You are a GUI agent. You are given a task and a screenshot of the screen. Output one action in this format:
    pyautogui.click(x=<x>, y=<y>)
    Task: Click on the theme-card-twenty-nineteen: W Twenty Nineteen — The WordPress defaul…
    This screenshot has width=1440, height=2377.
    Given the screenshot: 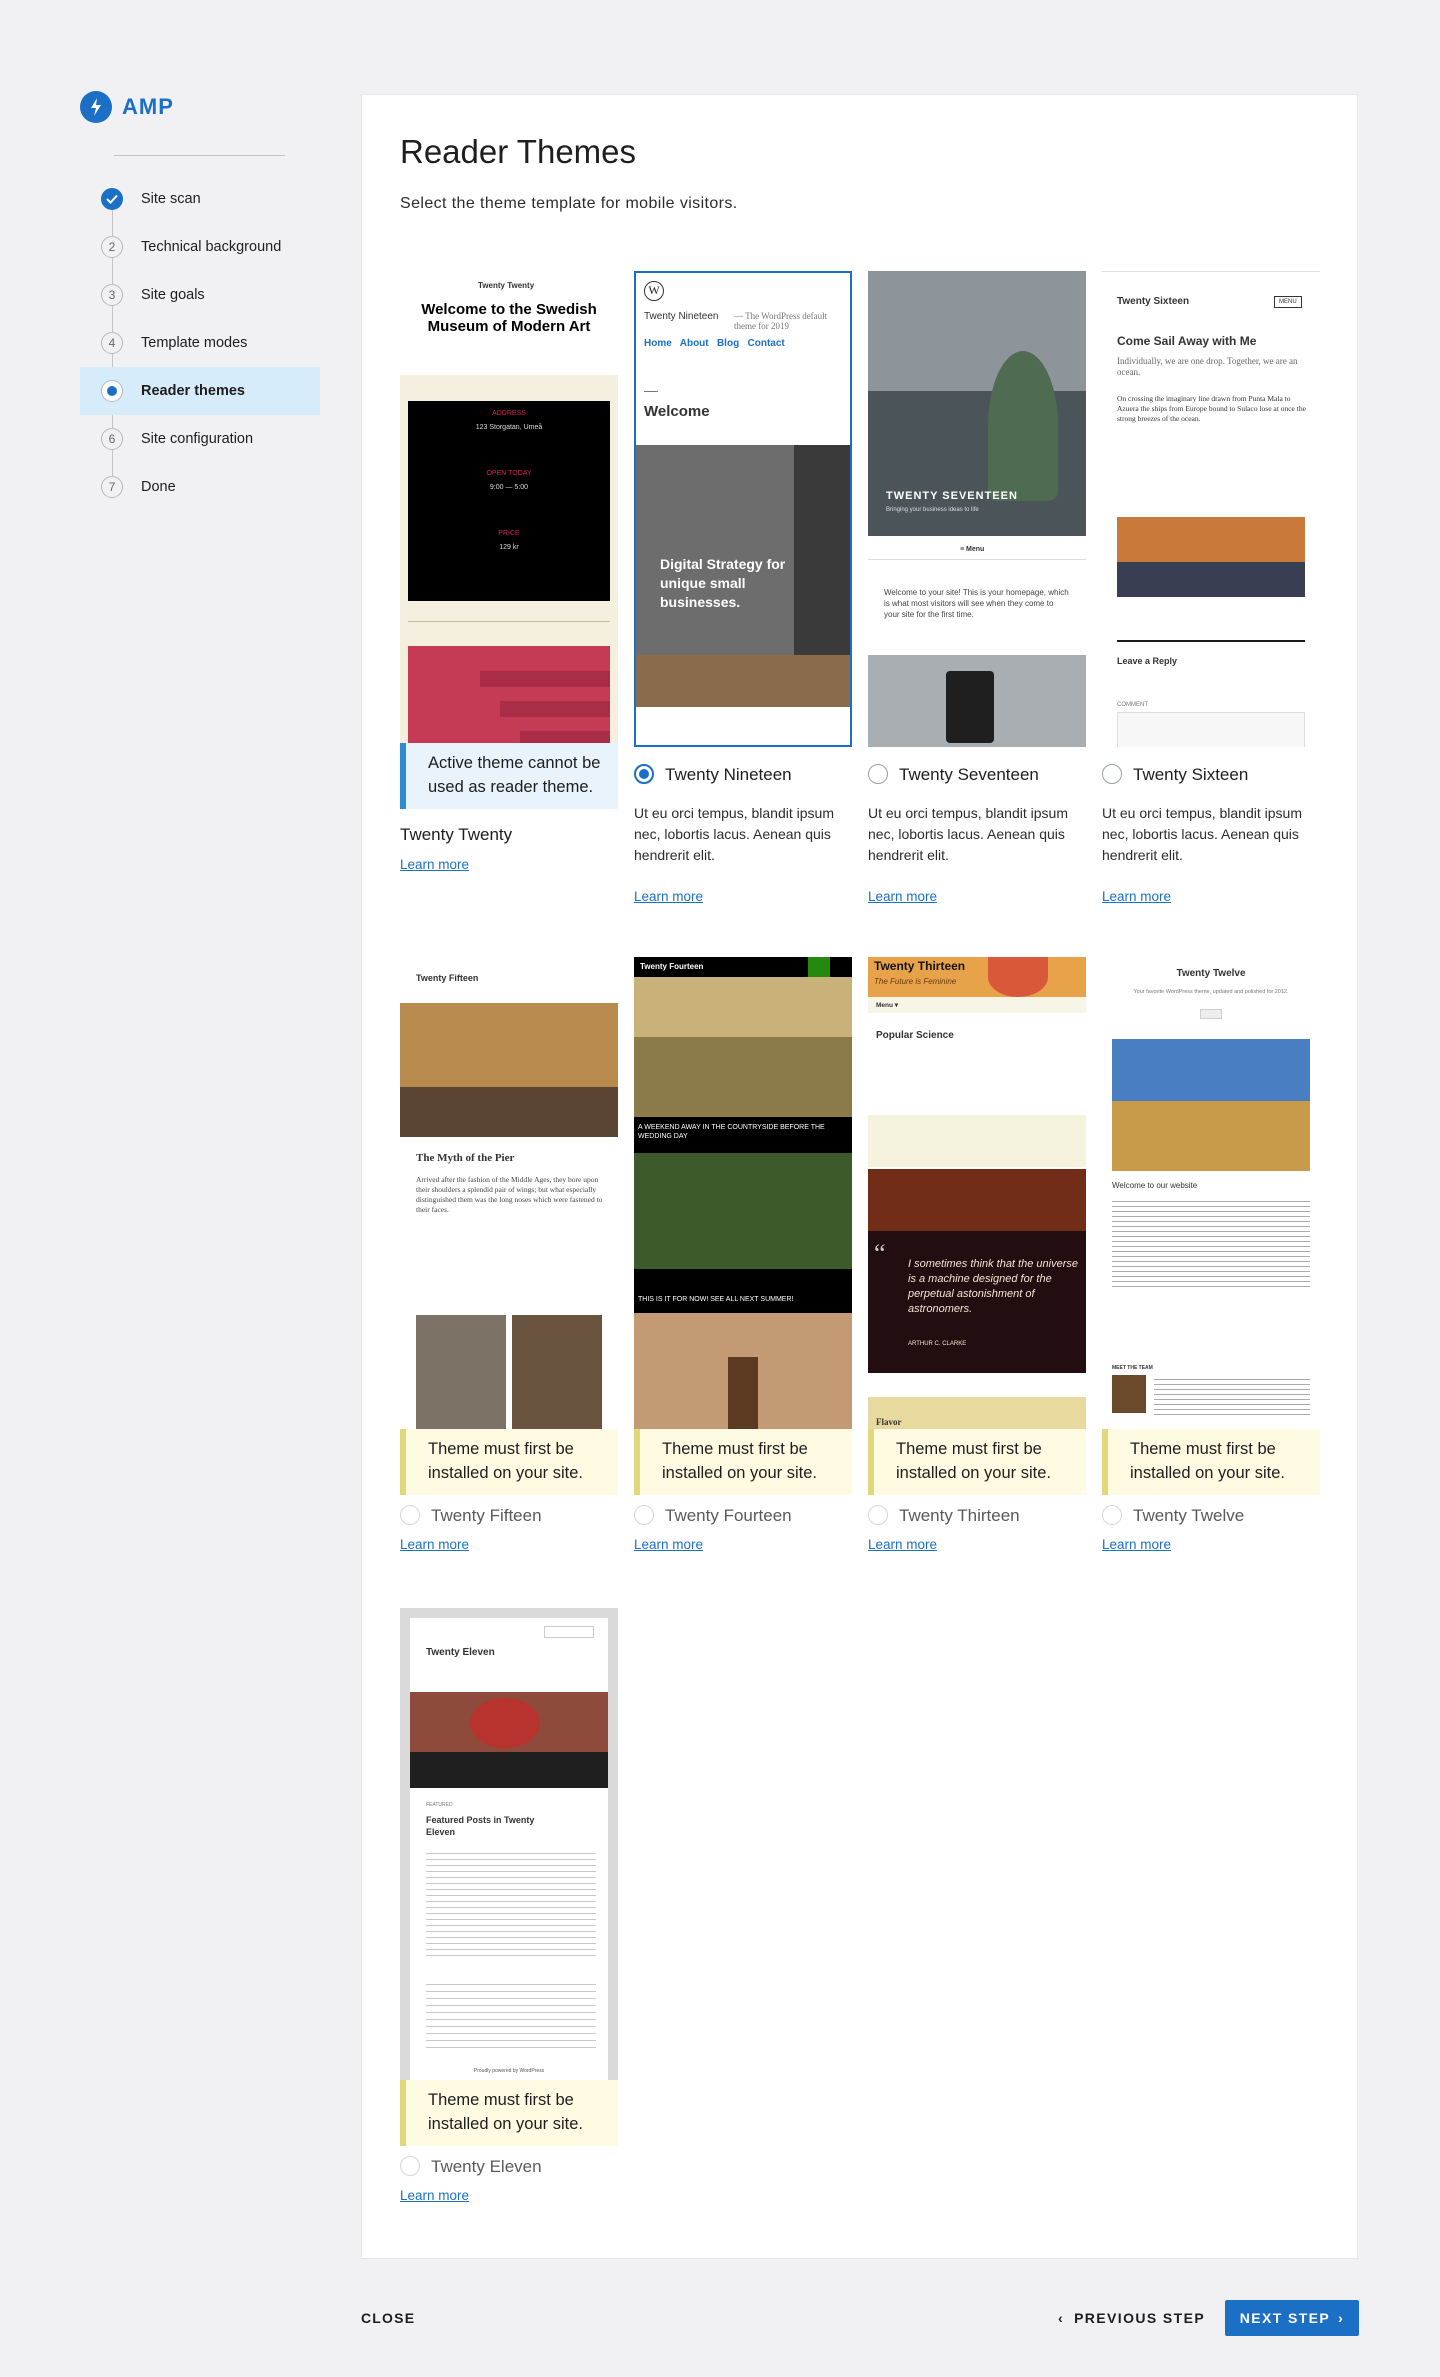 What is the action you would take?
    pyautogui.click(x=743, y=591)
    